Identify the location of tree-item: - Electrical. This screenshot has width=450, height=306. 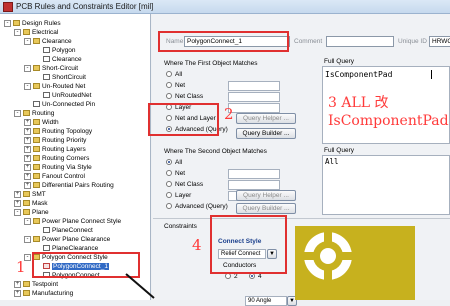
(36, 32).